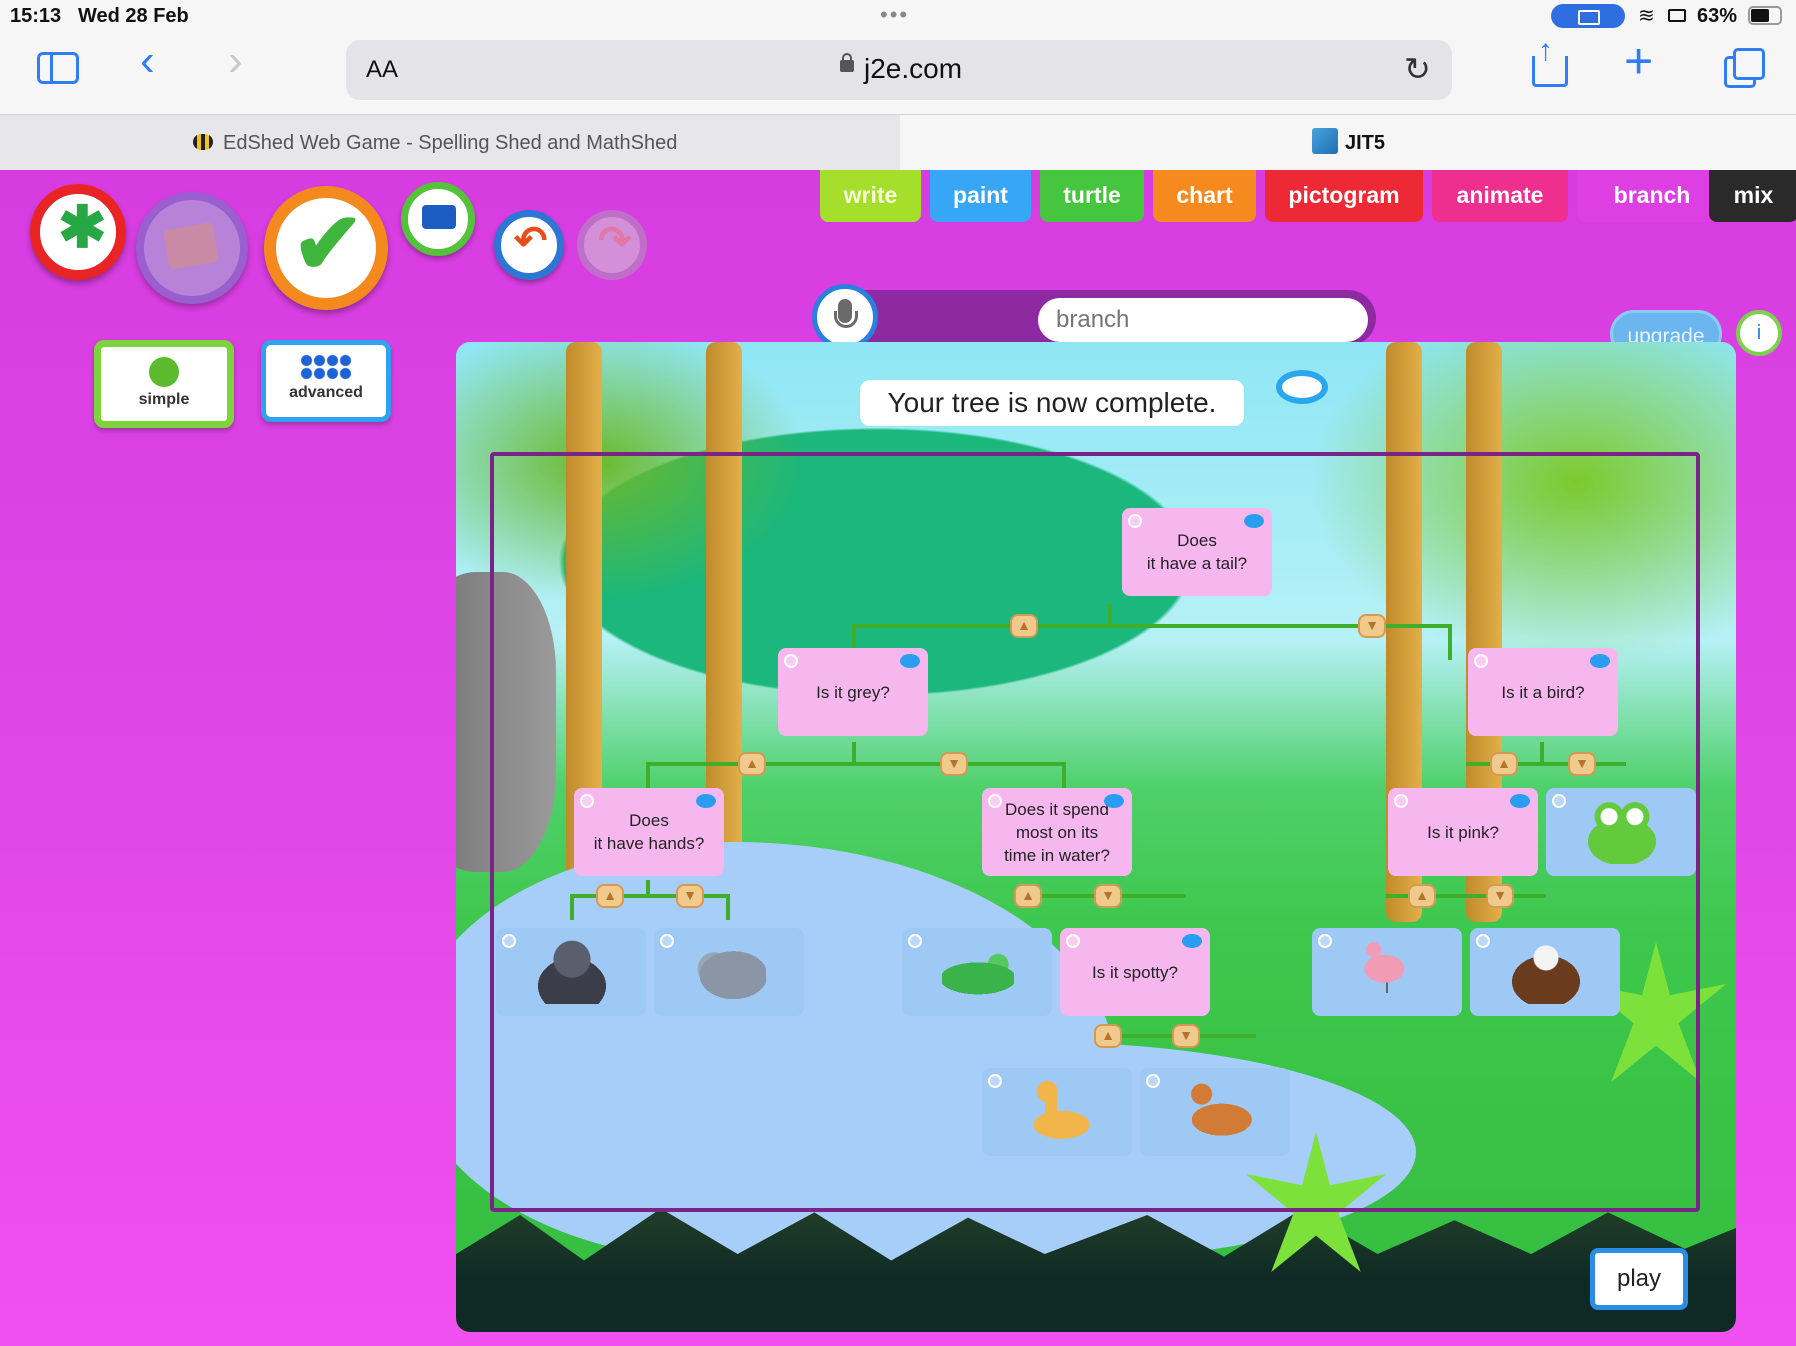 Image resolution: width=1796 pixels, height=1346 pixels. Describe the element at coordinates (649, 832) in the screenshot. I see `question-node-hands: Does it have hands?` at that location.